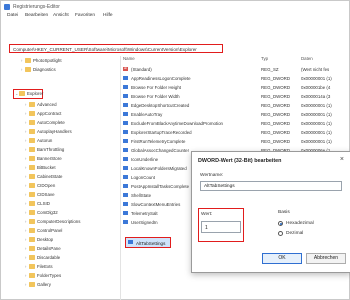  What do you see at coordinates (280, 223) in the screenshot?
I see `hex-radio` at bounding box center [280, 223].